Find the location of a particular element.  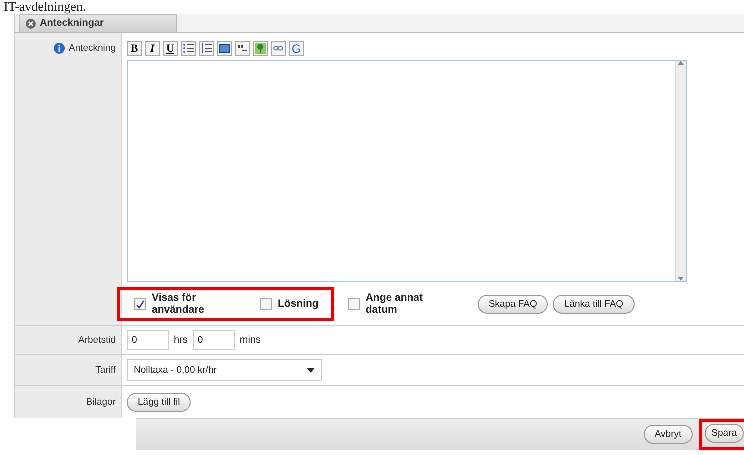

field-label: Arbetstid is located at coordinates (97, 340).